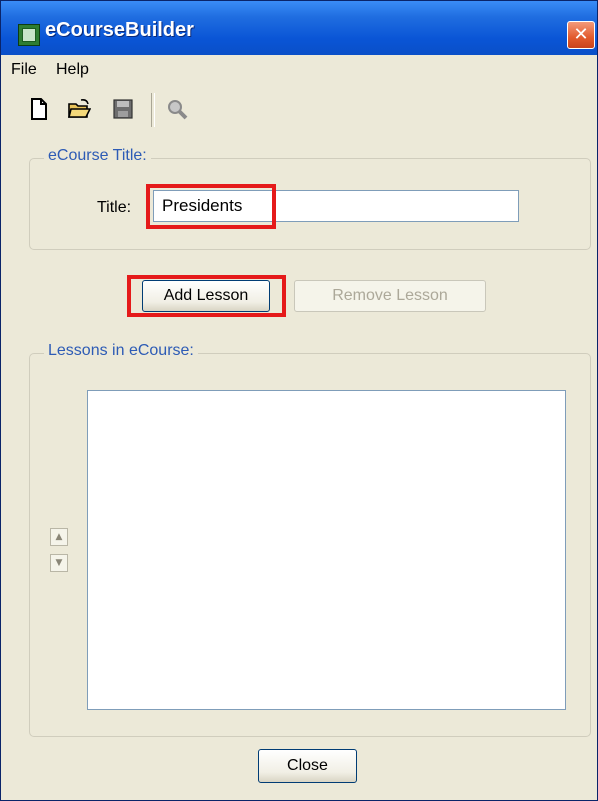 The height and width of the screenshot is (801, 598). Describe the element at coordinates (59, 563) in the screenshot. I see `move-down-button: ▼` at that location.